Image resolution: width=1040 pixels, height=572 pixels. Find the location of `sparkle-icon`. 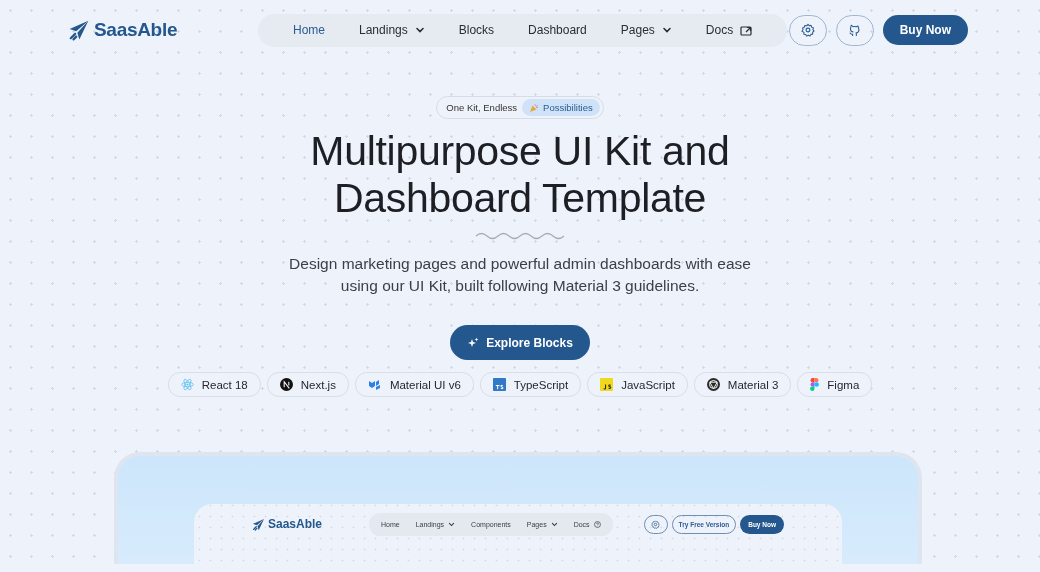

sparkle-icon is located at coordinates (473, 342).